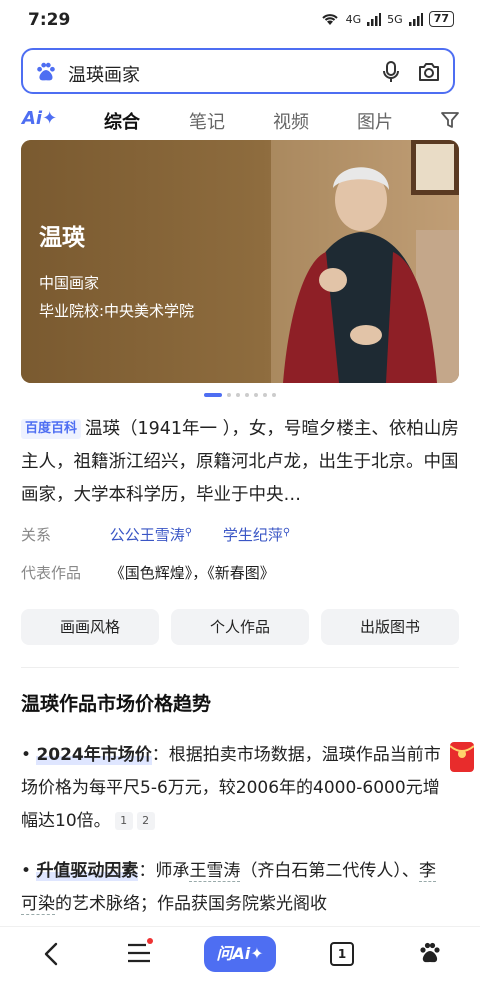 Image resolution: width=480 pixels, height=981 pixels. What do you see at coordinates (62, 238) in the screenshot?
I see `hero-title: 温瑛` at bounding box center [62, 238].